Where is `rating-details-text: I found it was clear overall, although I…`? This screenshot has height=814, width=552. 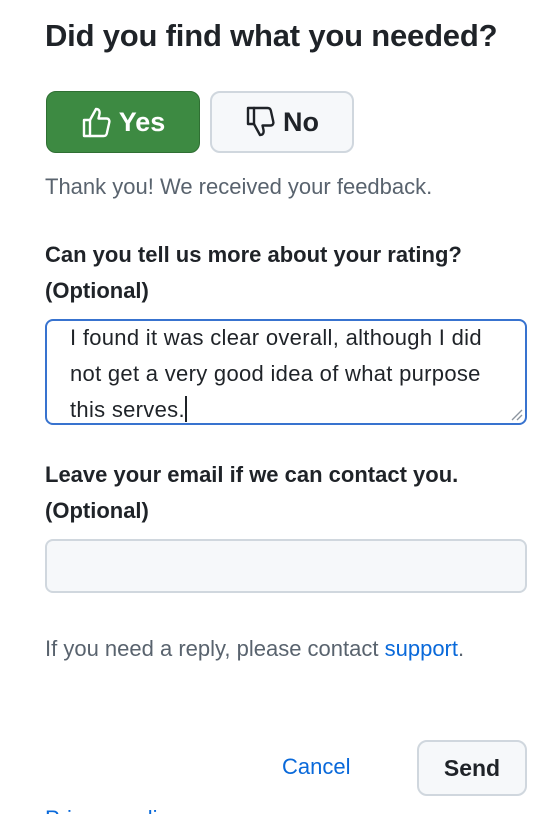
rating-details-text: I found it was clear overall, although I… is located at coordinates (290, 372).